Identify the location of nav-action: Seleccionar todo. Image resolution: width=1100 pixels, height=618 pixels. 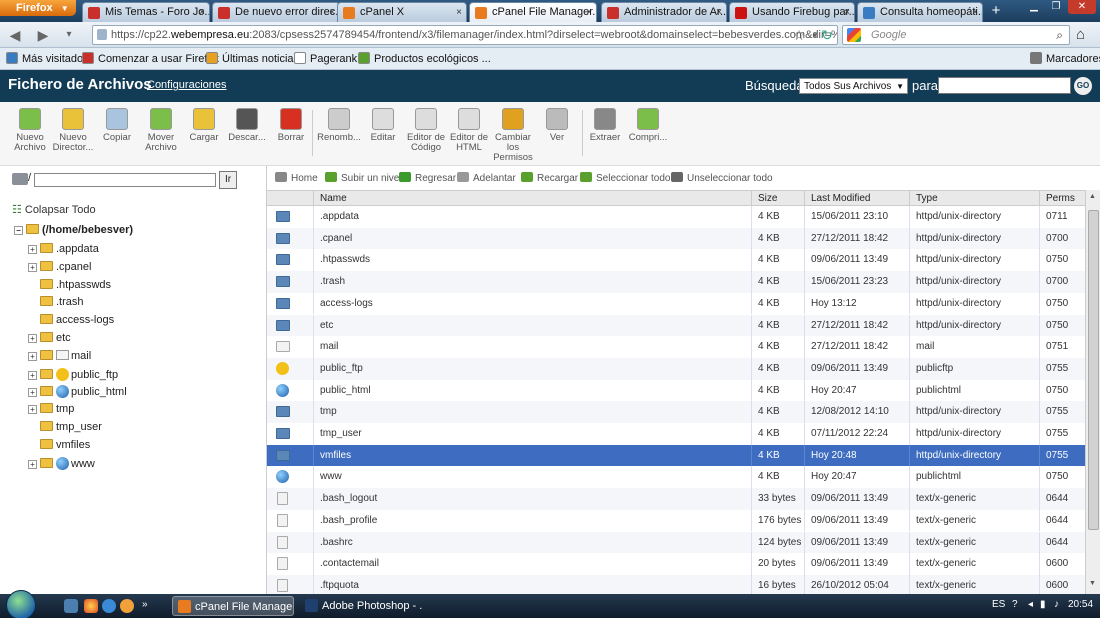
(625, 178).